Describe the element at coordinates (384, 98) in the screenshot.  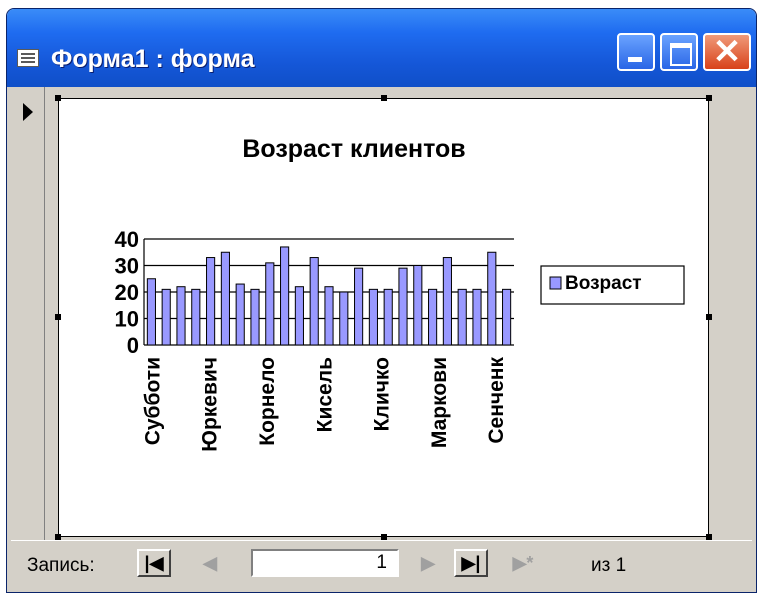
I see `resize-handle-top-center` at that location.